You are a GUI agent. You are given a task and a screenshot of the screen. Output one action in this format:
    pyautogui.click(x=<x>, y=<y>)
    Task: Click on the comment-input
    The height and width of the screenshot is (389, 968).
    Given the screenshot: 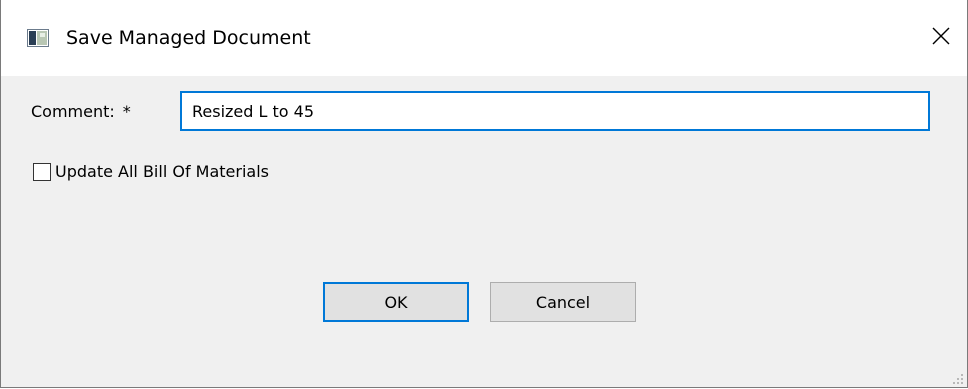 What is the action you would take?
    pyautogui.click(x=555, y=111)
    